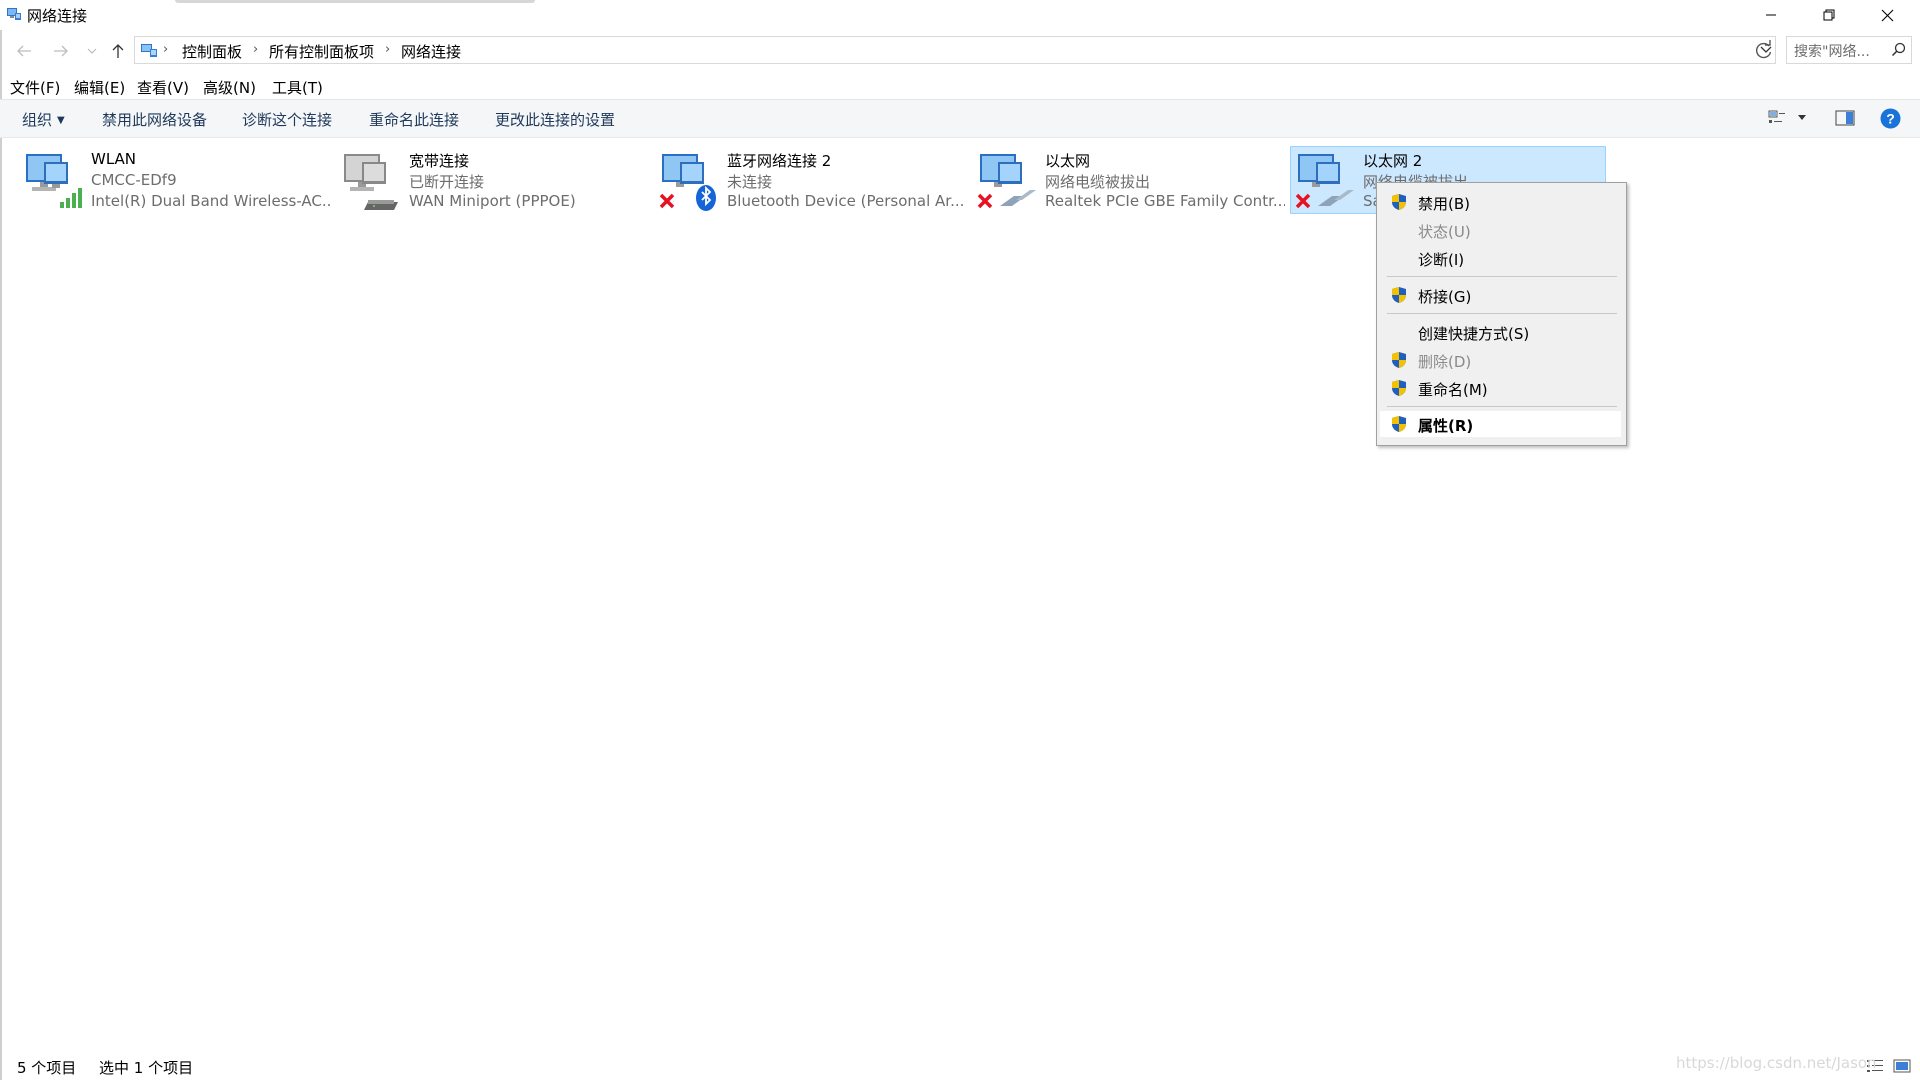  I want to click on arrow-left-icon, so click(24, 51).